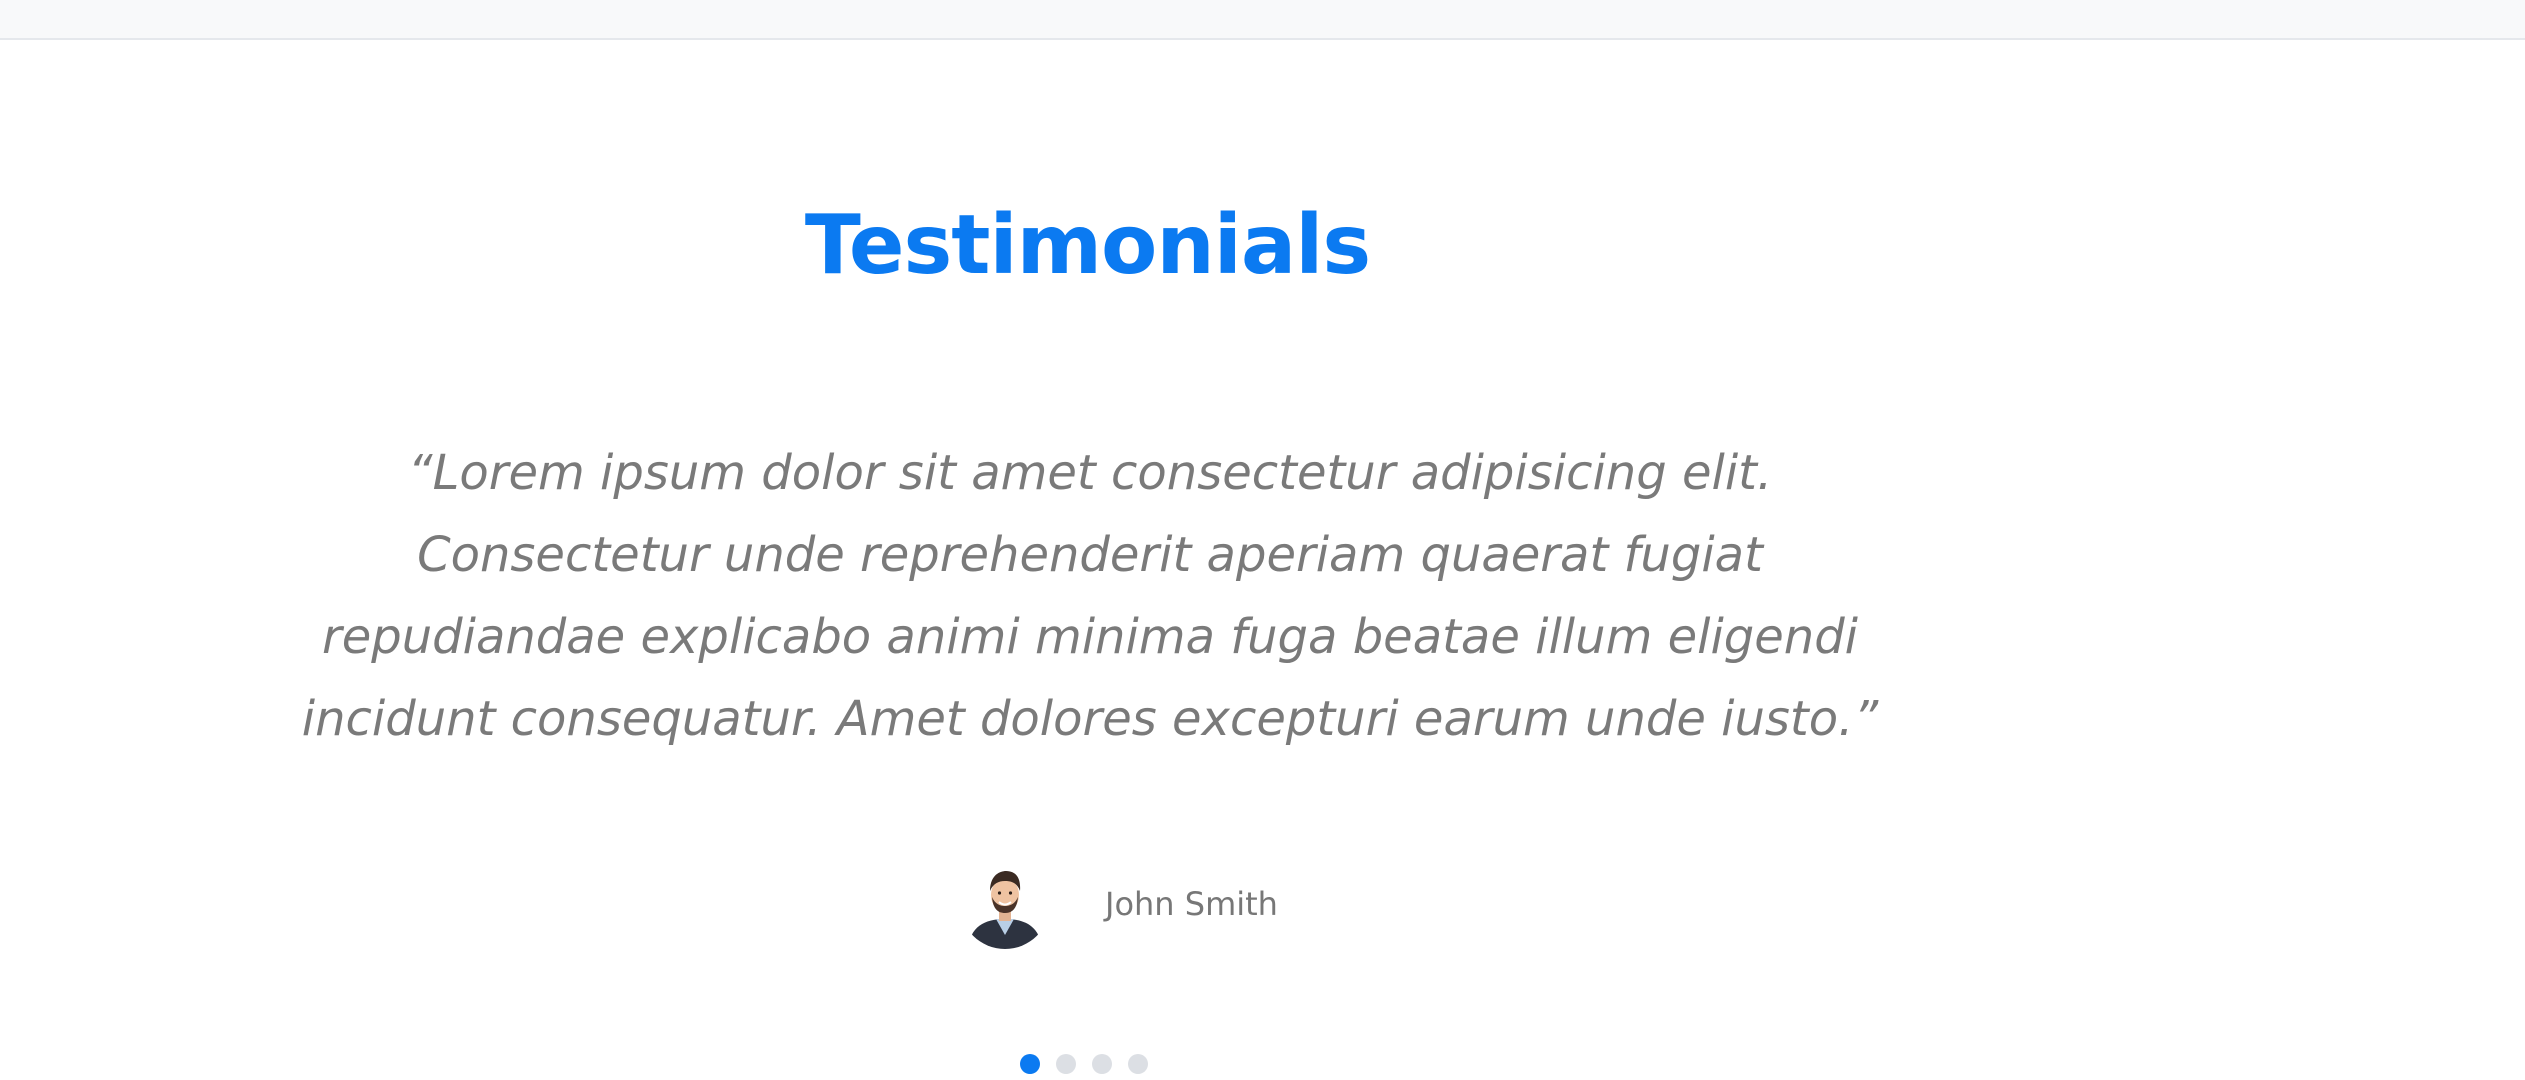  I want to click on section-title: Testimonials, so click(1087, 245).